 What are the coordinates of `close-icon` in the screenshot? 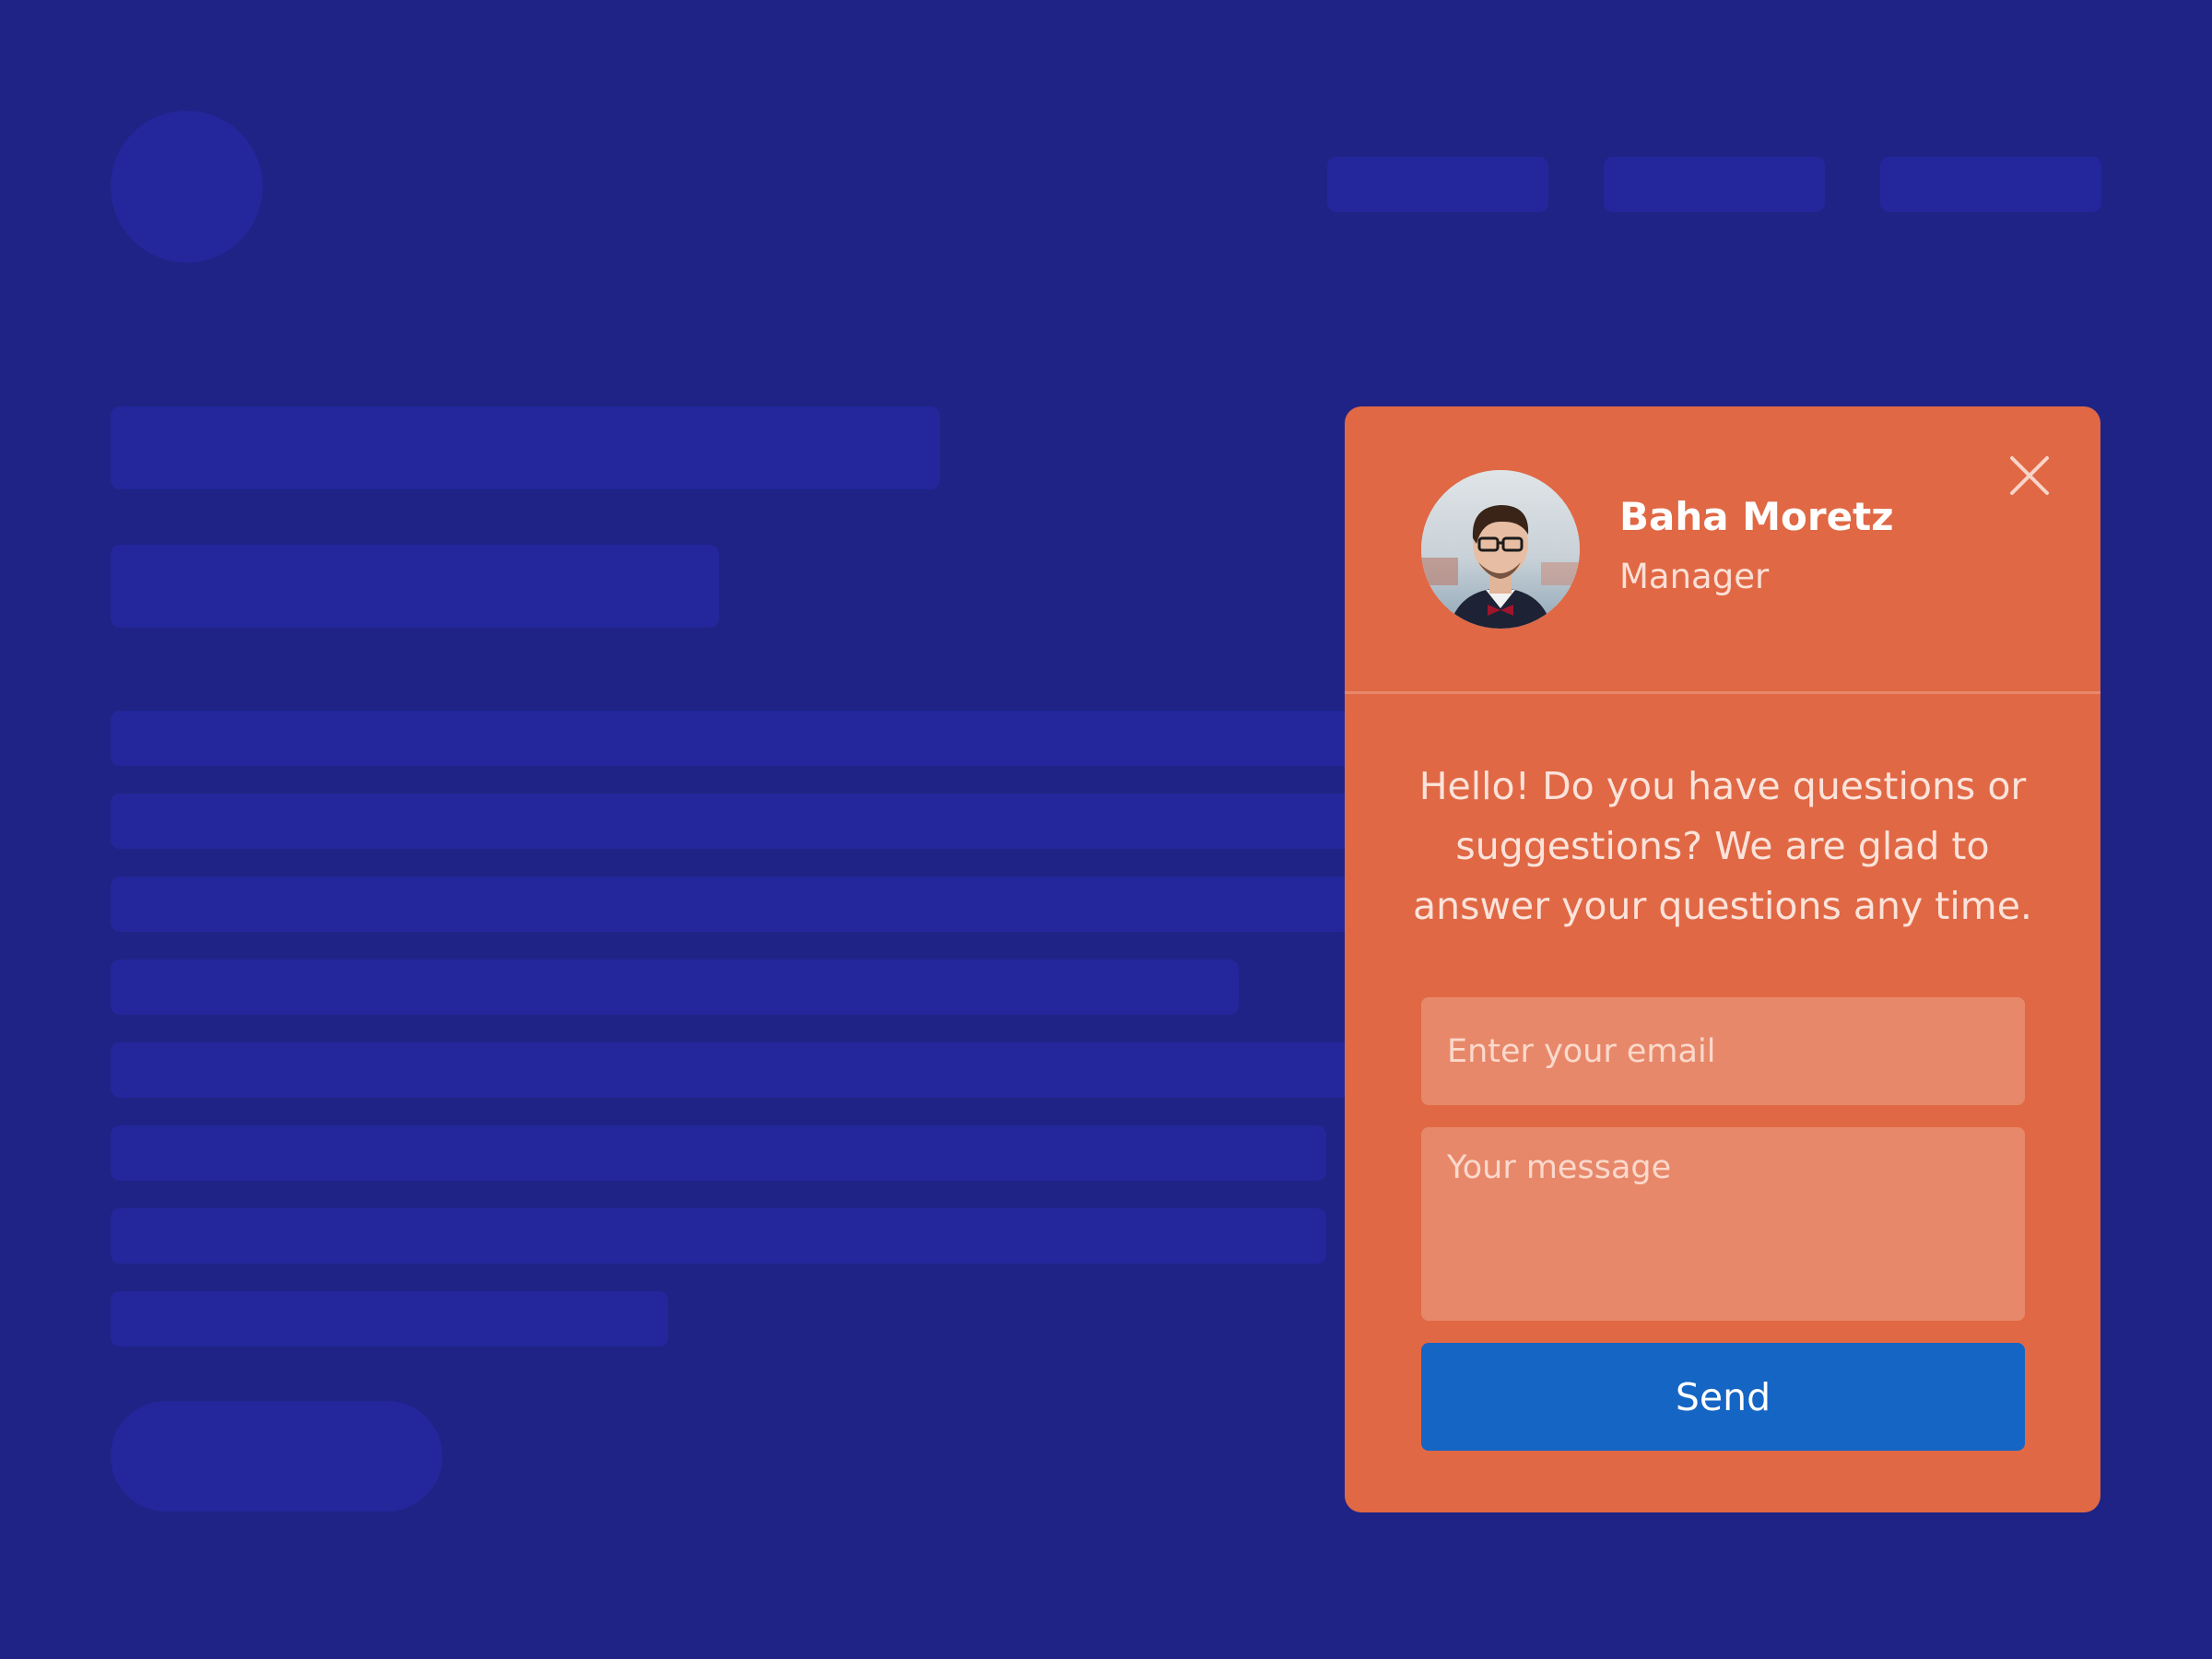 It's located at (2029, 475).